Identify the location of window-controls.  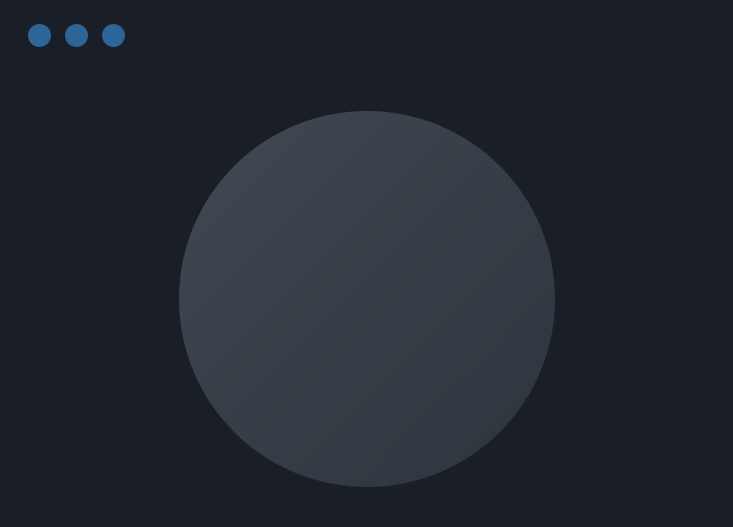
(76, 35).